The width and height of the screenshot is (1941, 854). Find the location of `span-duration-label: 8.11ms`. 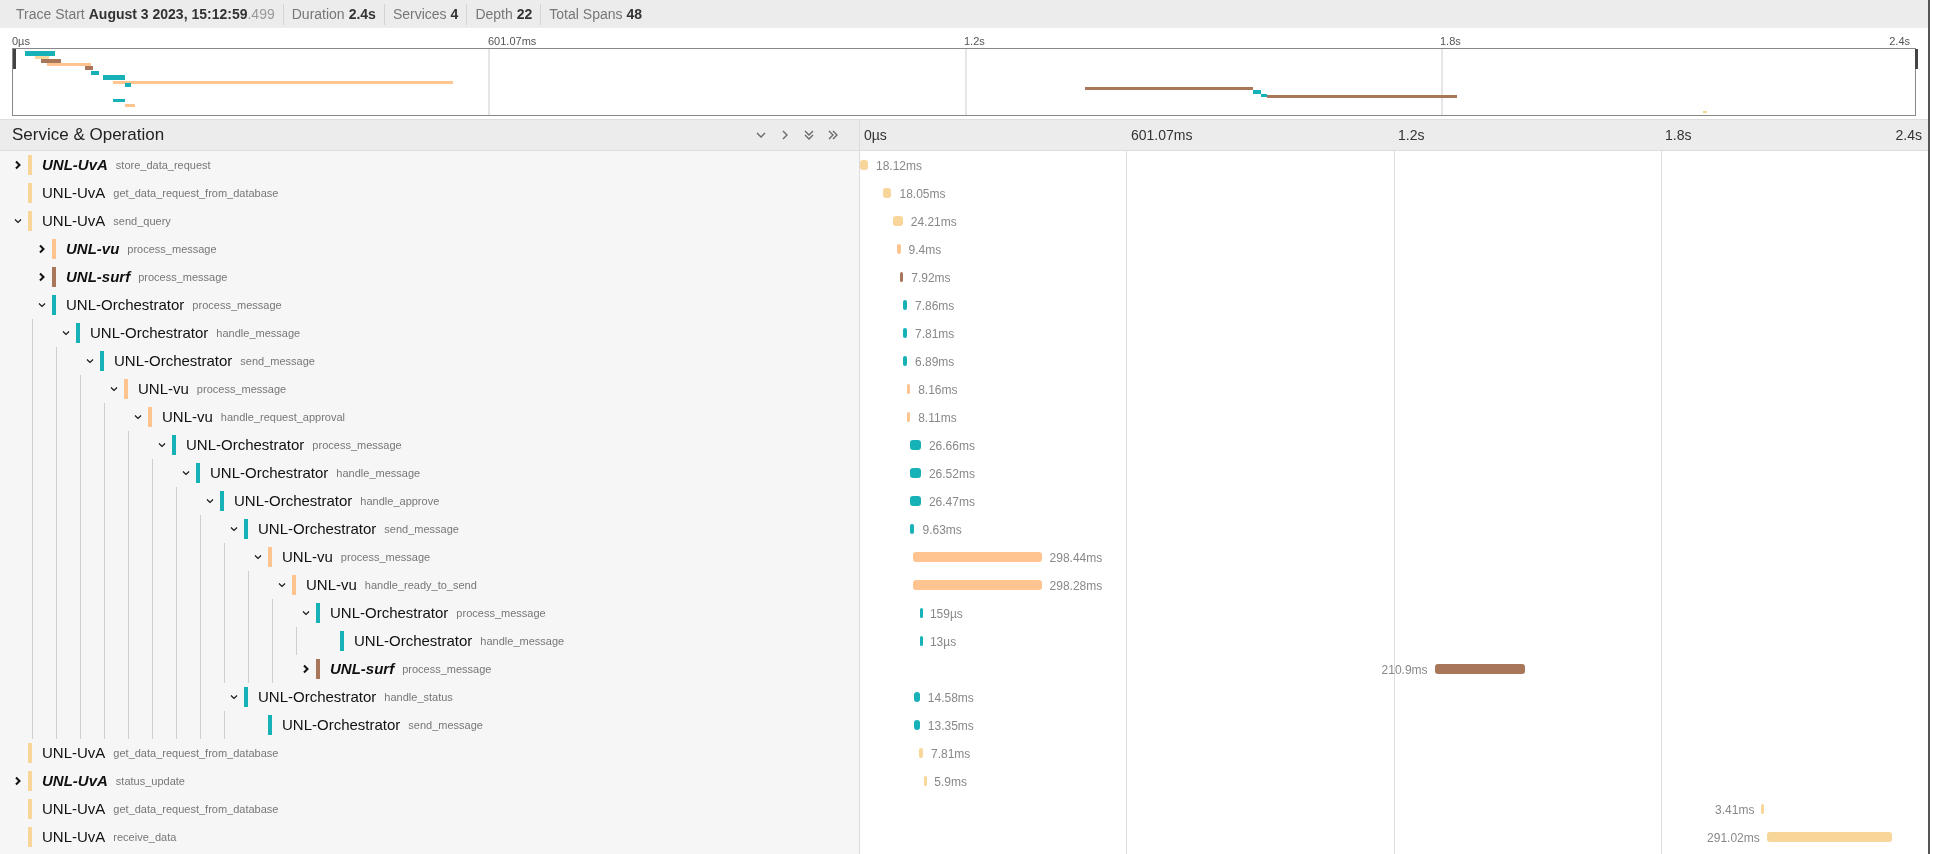

span-duration-label: 8.11ms is located at coordinates (937, 418).